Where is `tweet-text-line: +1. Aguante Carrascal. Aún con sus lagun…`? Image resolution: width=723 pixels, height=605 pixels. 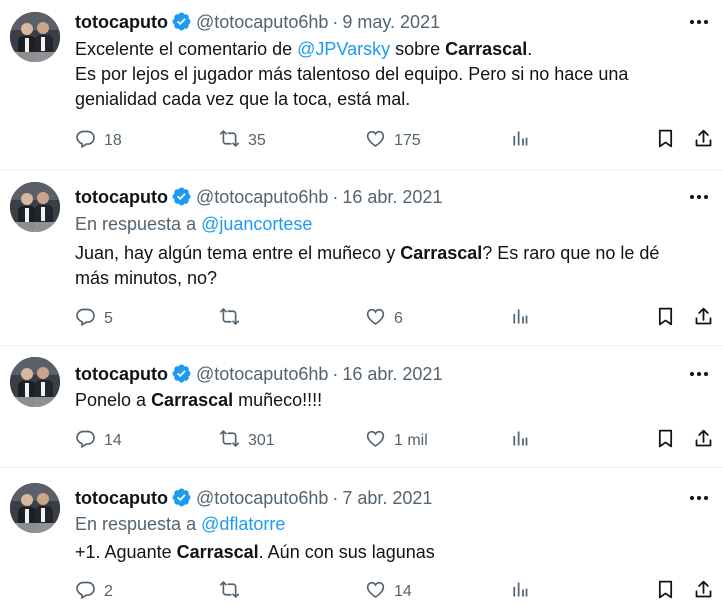 tweet-text-line: +1. Aguante Carrascal. Aún con sus lagun… is located at coordinates (395, 552).